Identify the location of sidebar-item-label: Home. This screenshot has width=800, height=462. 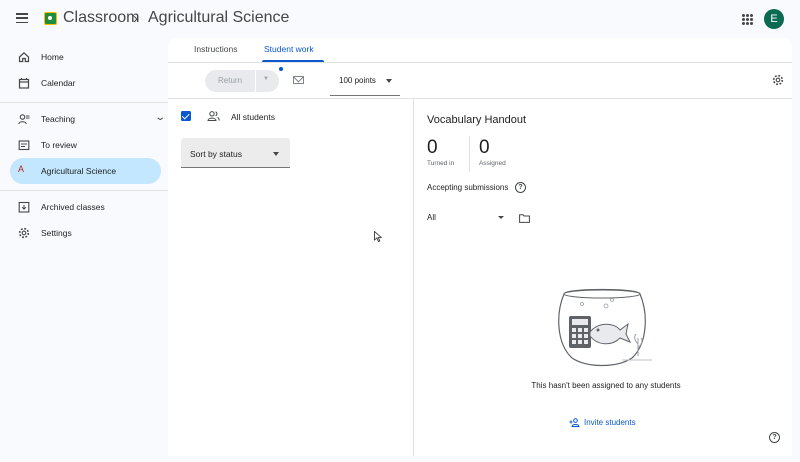
(52, 57).